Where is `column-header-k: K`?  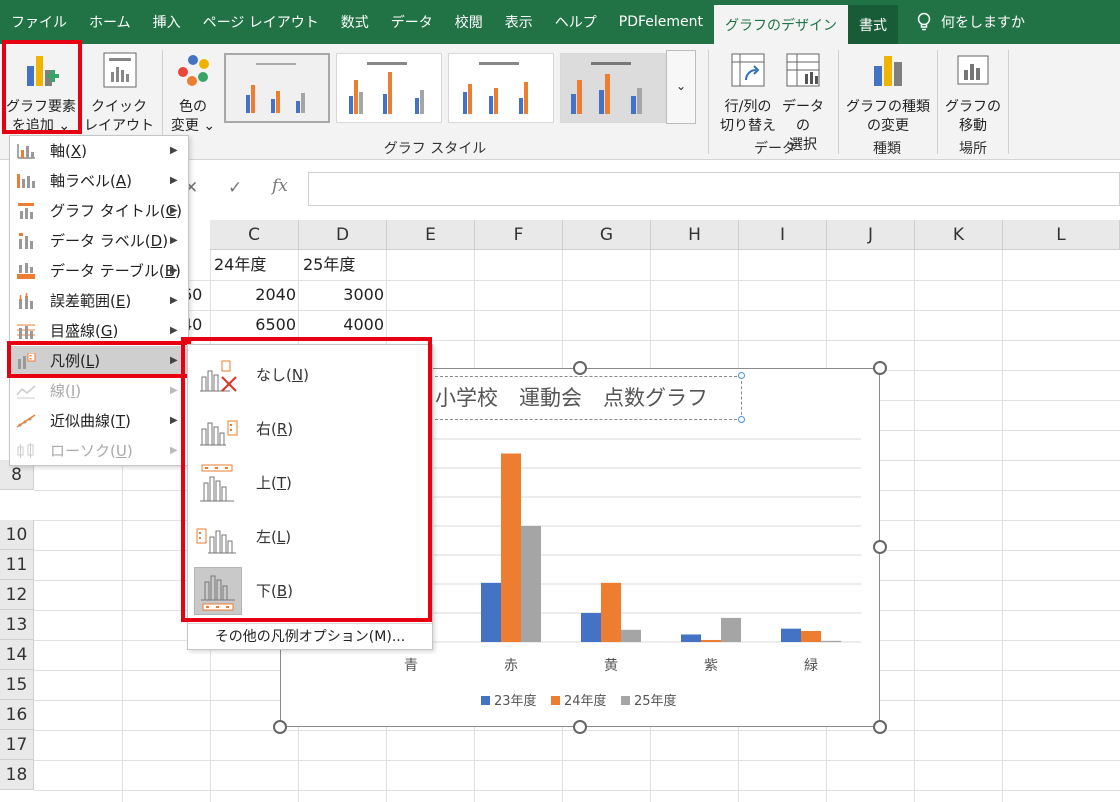
column-header-k: K is located at coordinates (959, 235).